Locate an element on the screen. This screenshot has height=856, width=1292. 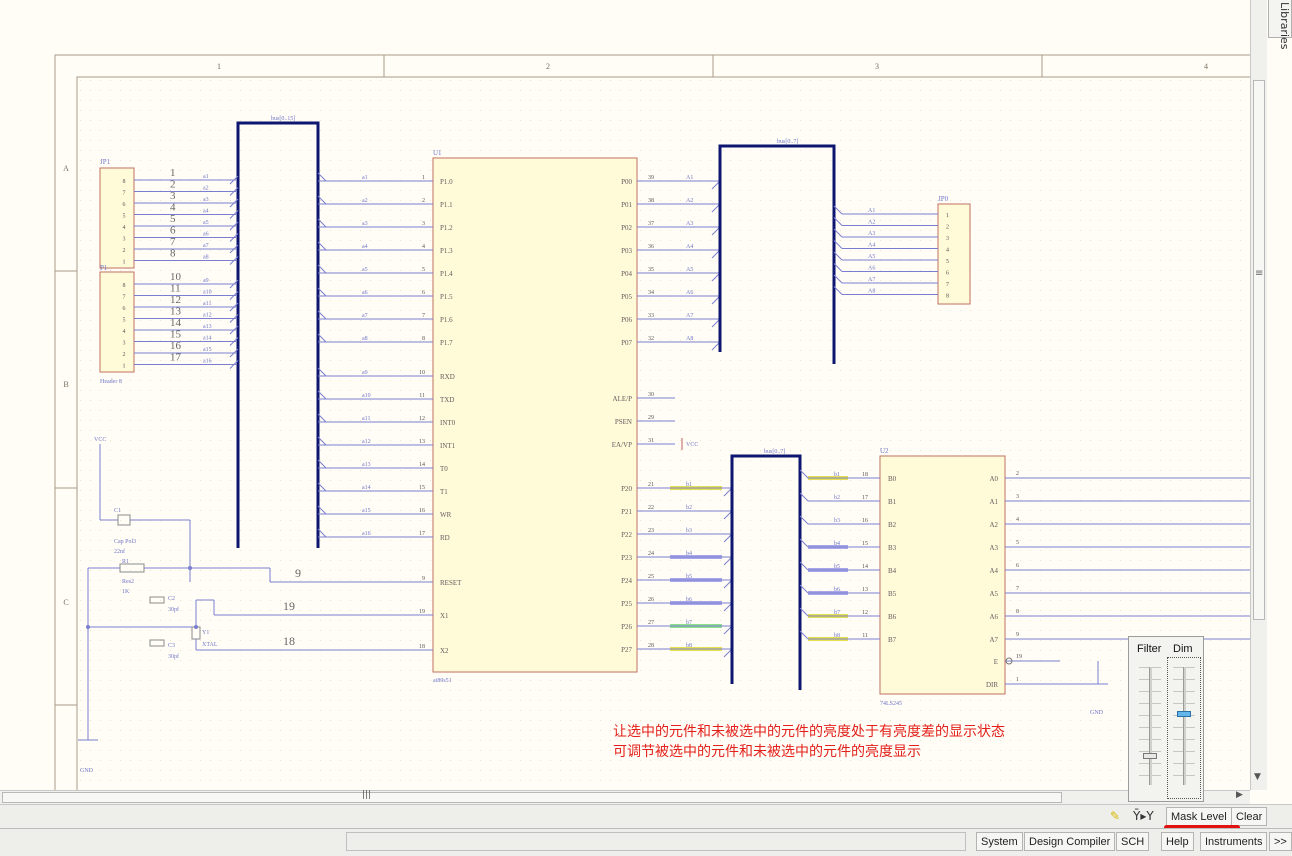
filter-slider is located at coordinates (1150, 728).